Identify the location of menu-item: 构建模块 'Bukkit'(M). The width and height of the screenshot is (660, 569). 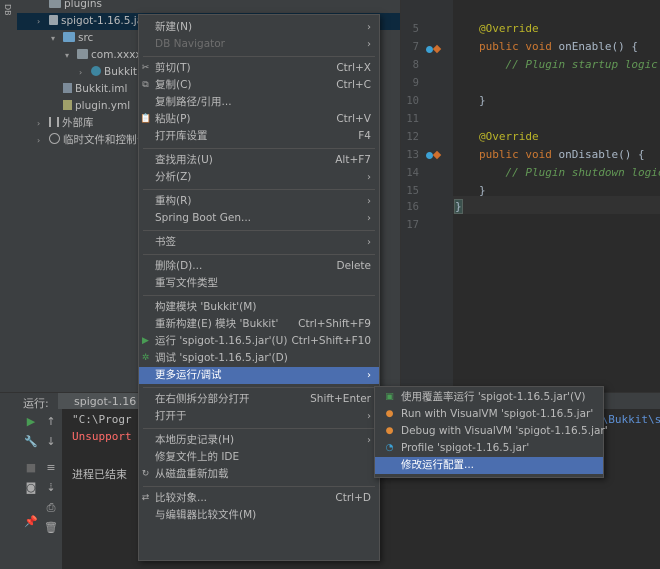
(259, 307).